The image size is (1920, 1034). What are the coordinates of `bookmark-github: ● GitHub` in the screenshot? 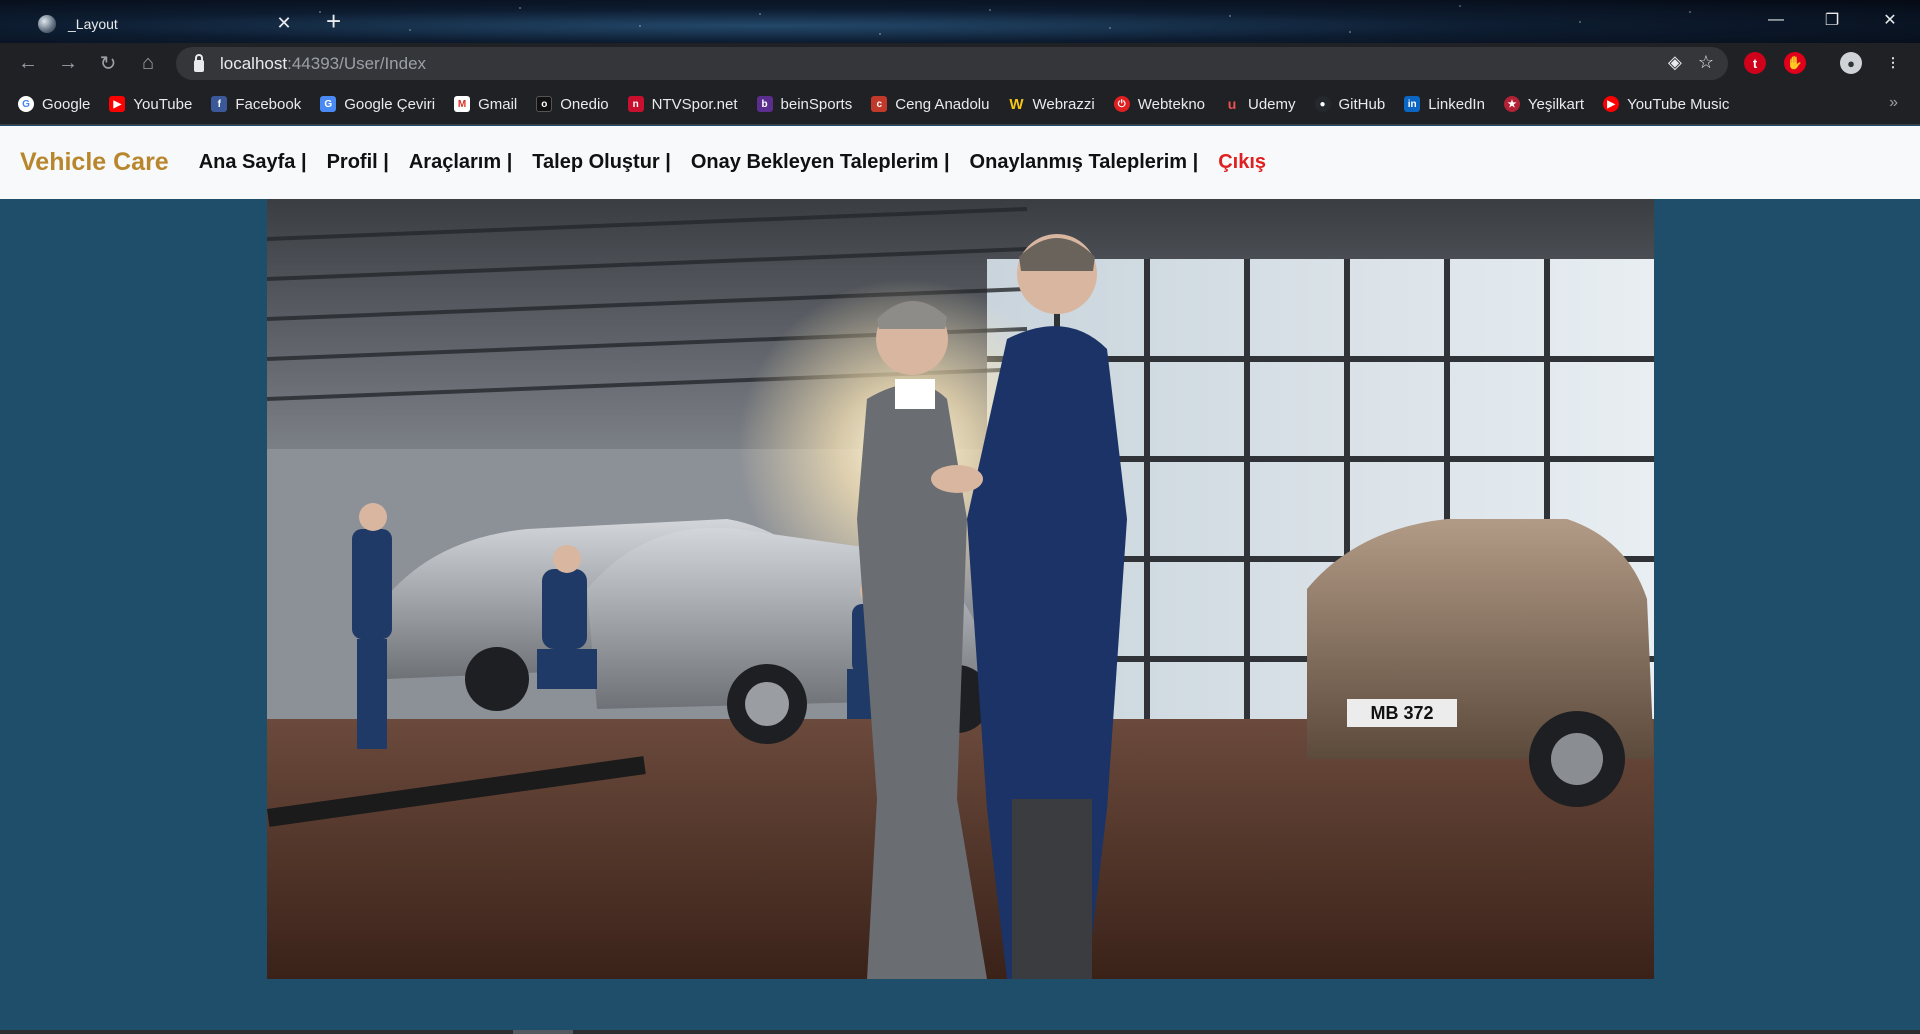 It's located at (1349, 104).